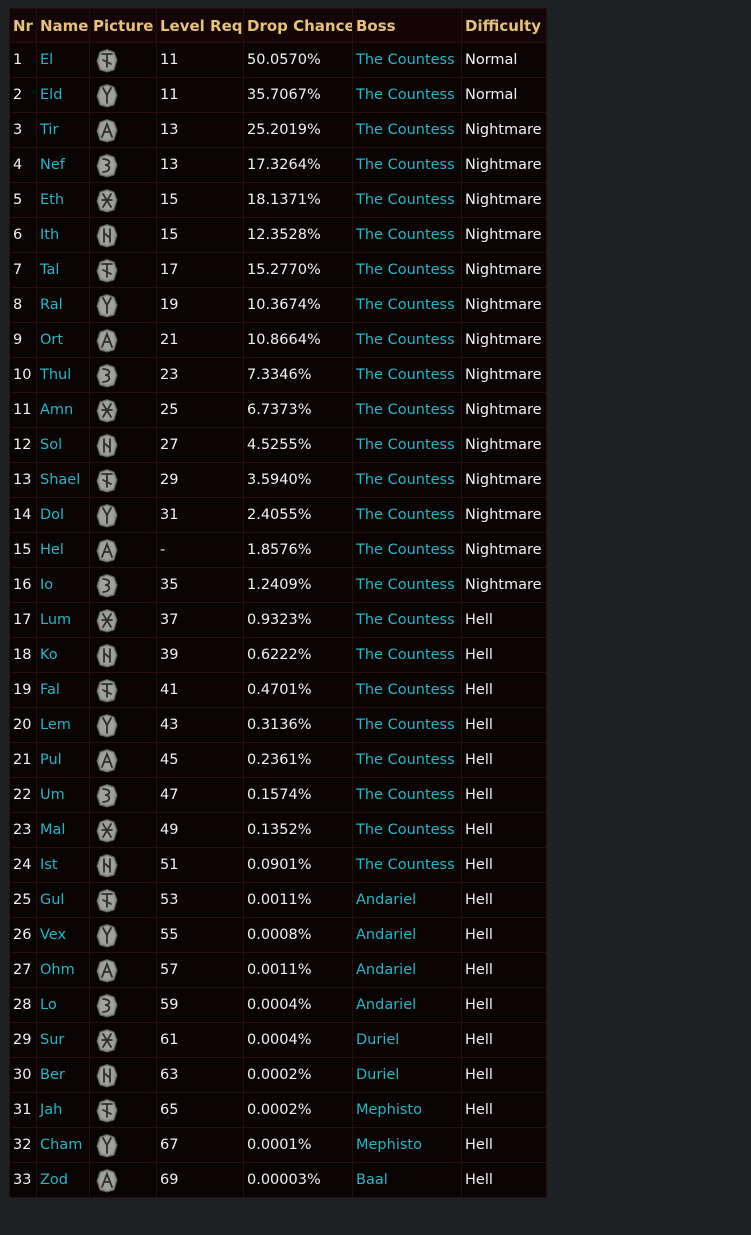  I want to click on io-rune-icon, so click(107, 585).